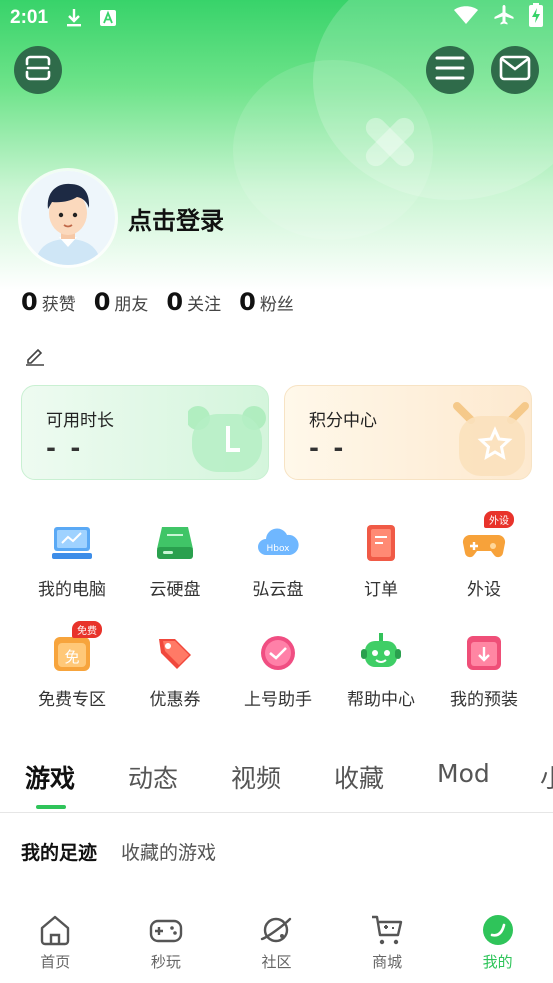  I want to click on grid-item-coupon: 优惠券, so click(175, 680).